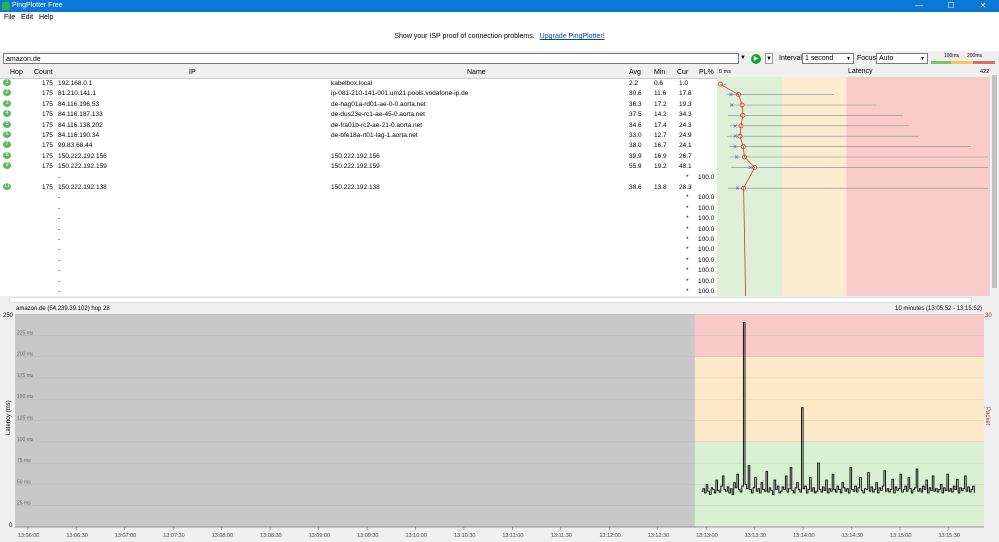 The image size is (999, 542). What do you see at coordinates (75, 146) in the screenshot?
I see `cell-ip: 99.83.68.44` at bounding box center [75, 146].